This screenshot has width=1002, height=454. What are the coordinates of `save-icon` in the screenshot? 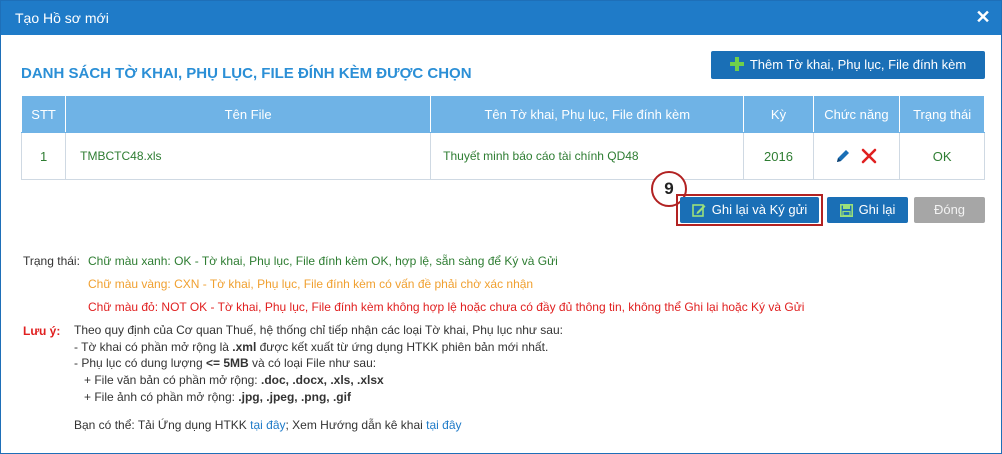 It's located at (846, 213).